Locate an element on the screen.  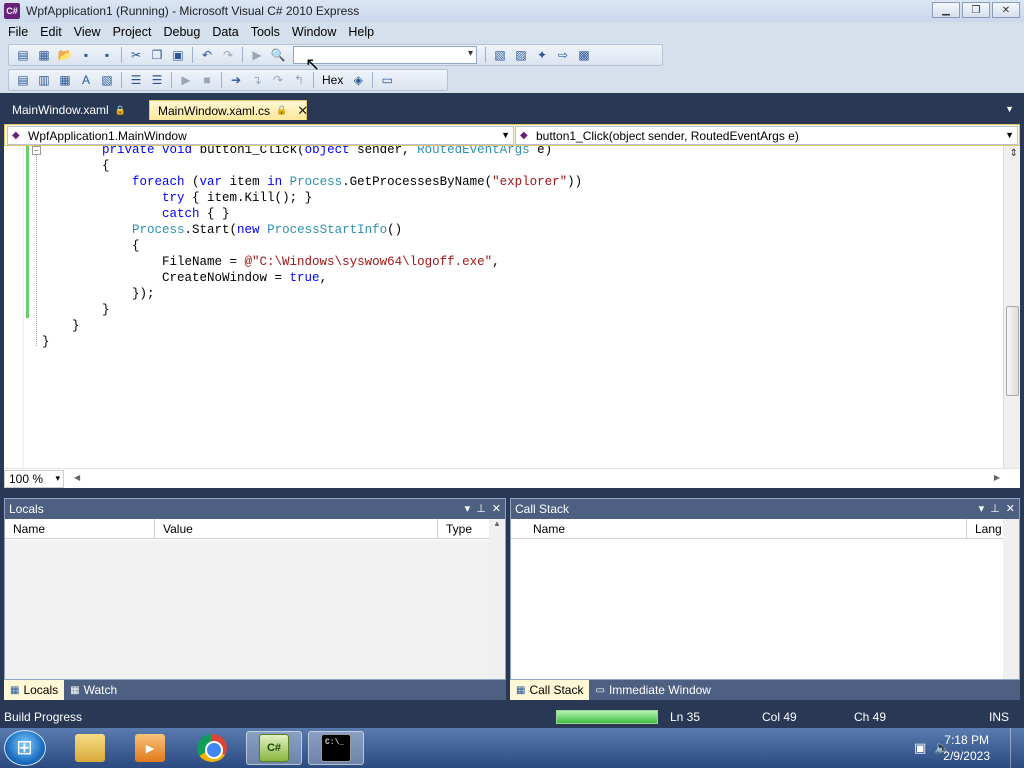
menu-tools: Tools is located at coordinates (265, 32).